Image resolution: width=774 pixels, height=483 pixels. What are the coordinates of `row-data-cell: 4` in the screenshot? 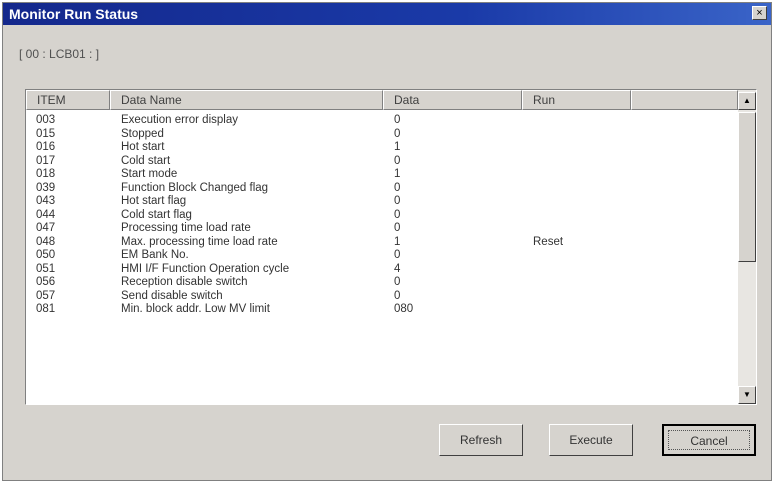 It's located at (397, 268).